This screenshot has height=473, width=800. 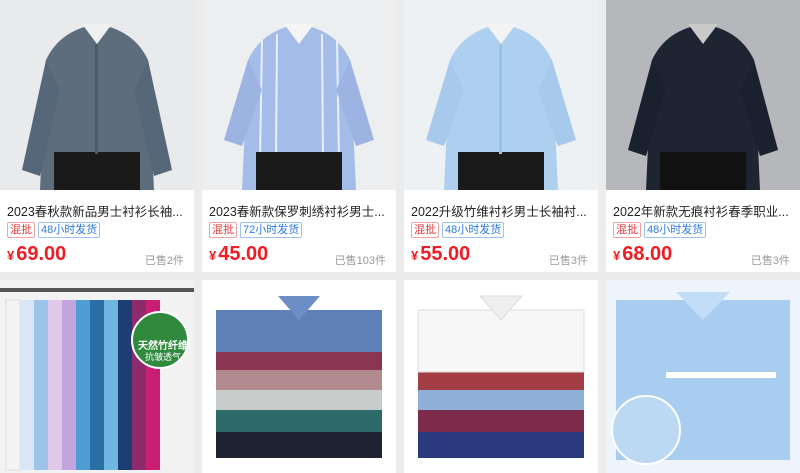 I want to click on product-price: ¥ 45.00, so click(x=238, y=254).